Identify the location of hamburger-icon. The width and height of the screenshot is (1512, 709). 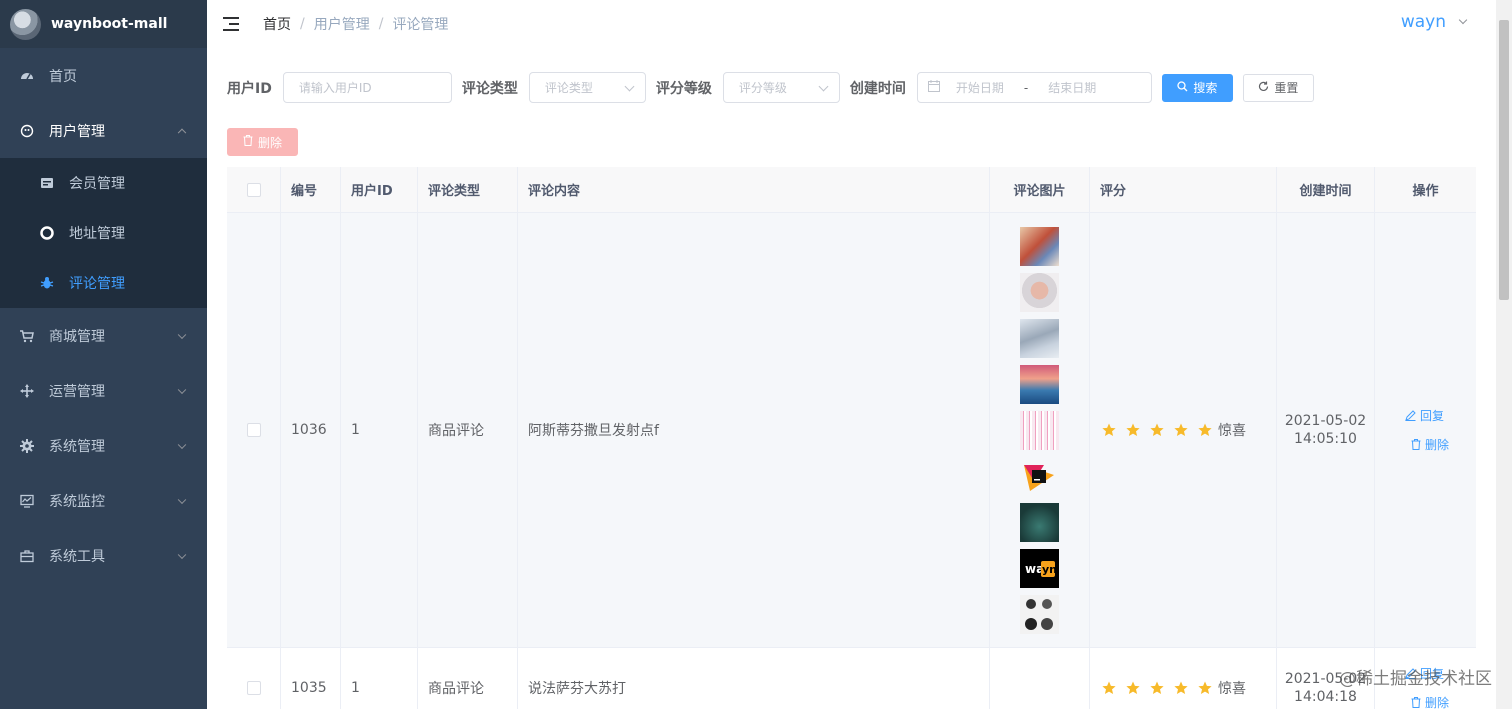
(232, 24).